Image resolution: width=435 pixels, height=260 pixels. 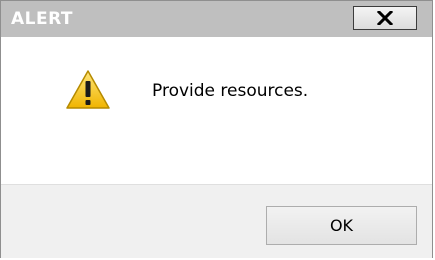 I want to click on alert-message: Provide resources., so click(x=230, y=91).